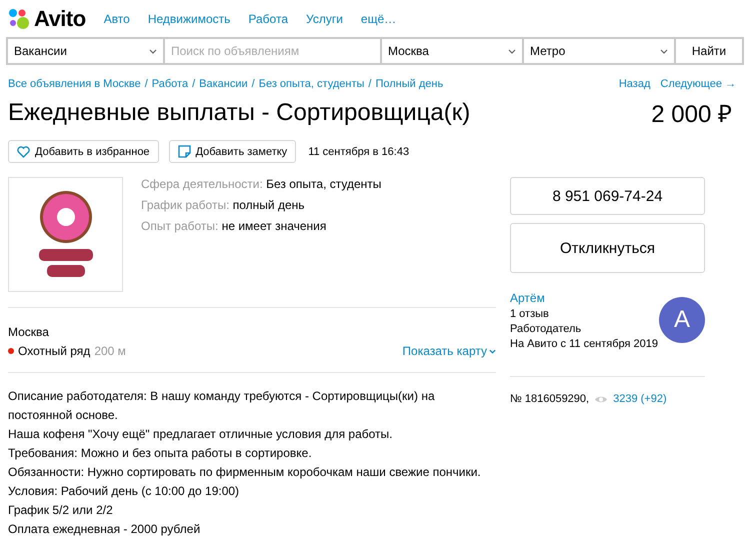 This screenshot has width=750, height=553. Describe the element at coordinates (584, 344) in the screenshot. I see `seller-since: На Авито с 11 сентября 2019` at that location.